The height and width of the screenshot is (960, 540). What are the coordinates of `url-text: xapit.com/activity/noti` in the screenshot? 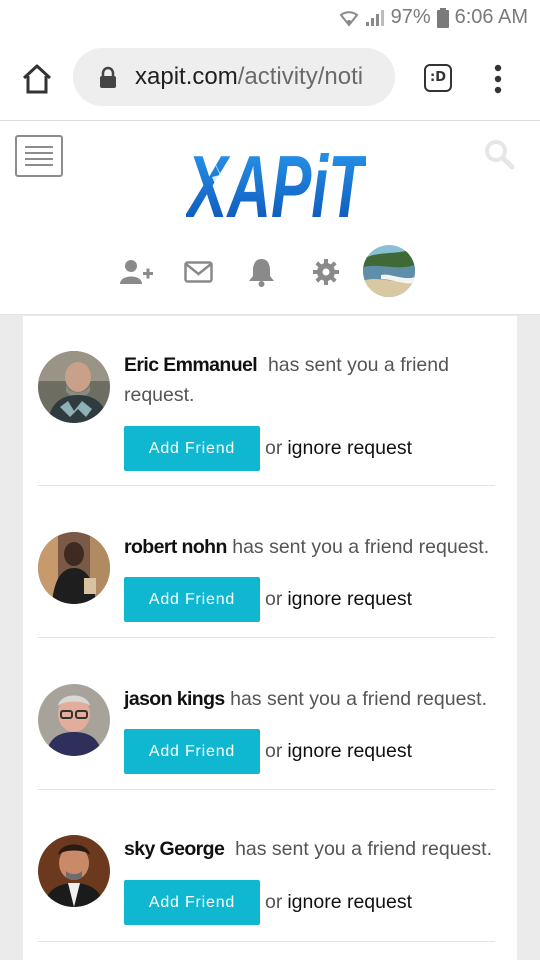 It's located at (249, 77).